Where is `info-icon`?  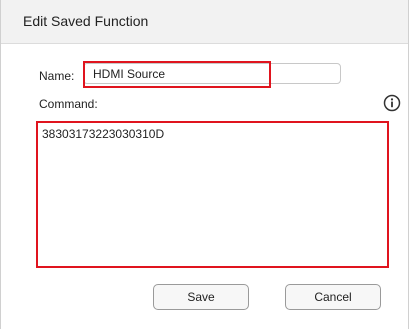
info-icon is located at coordinates (392, 103).